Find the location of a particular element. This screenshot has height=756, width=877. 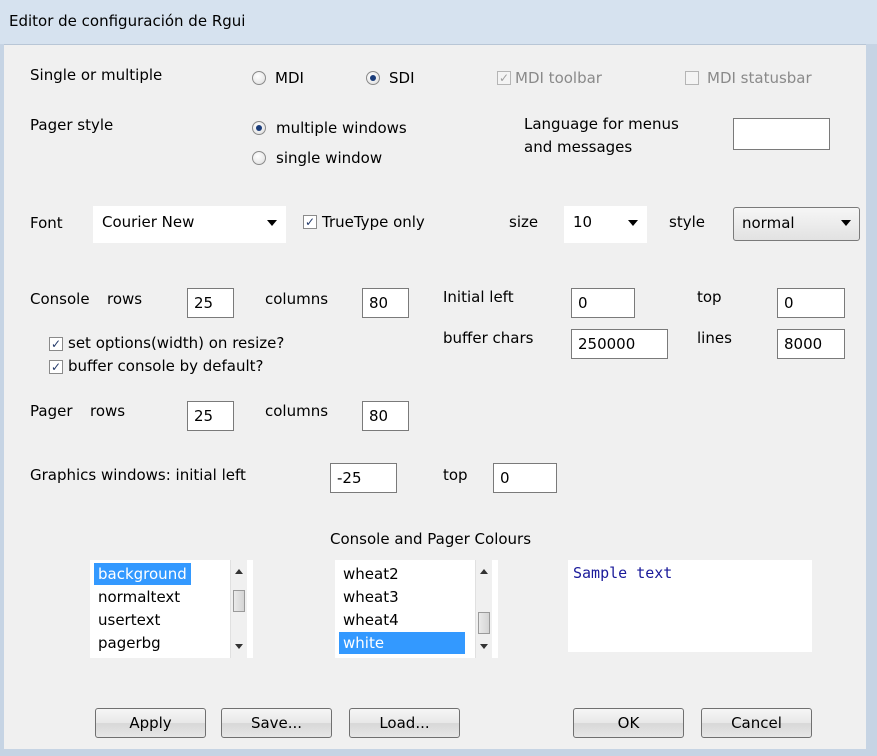

sample-text: Sample text is located at coordinates (623, 573).